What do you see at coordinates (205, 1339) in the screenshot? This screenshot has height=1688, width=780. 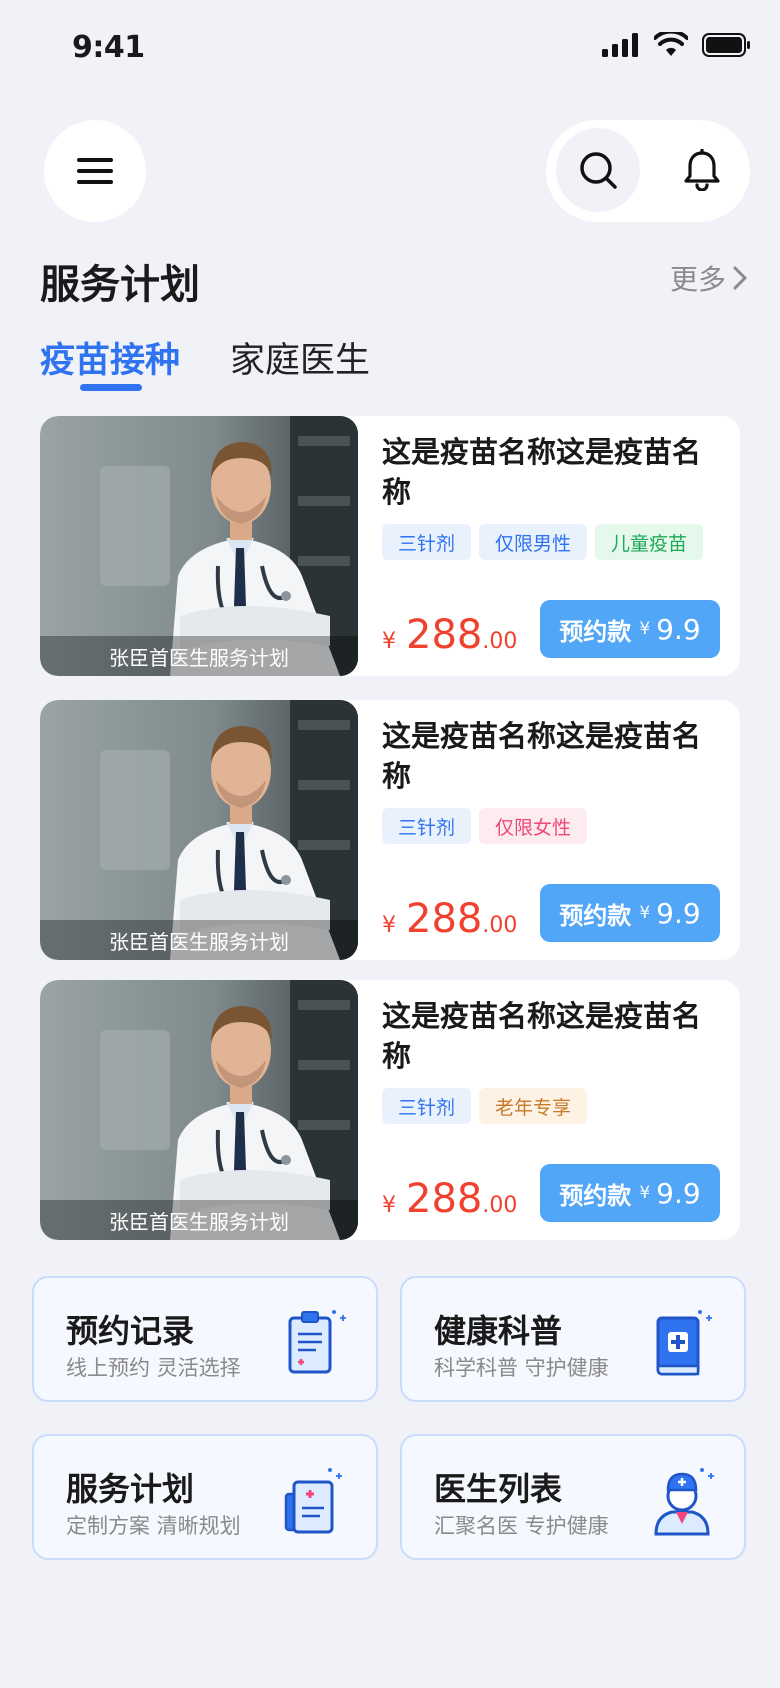 I see `feature-appointment-records: 预约记录 线上预约 灵活选择` at bounding box center [205, 1339].